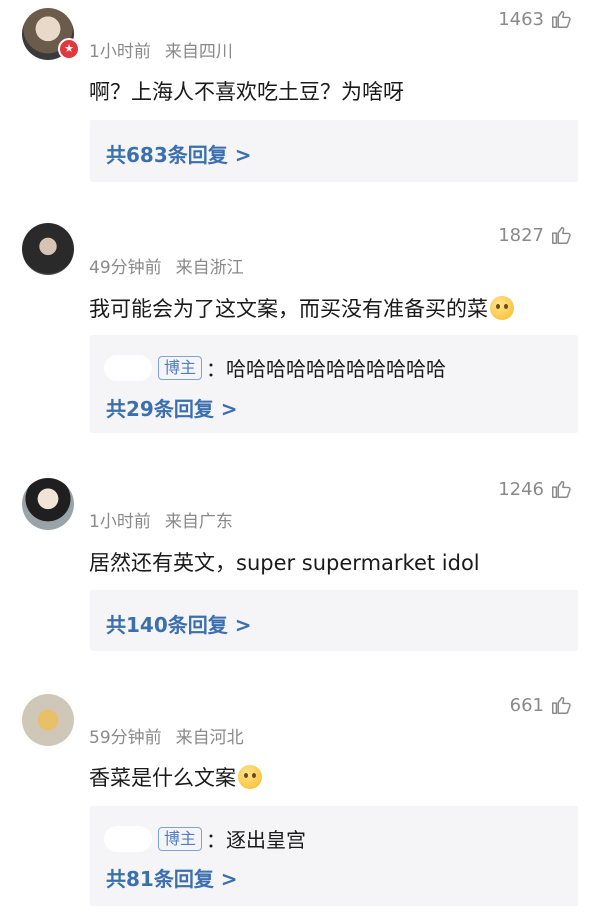 Image resolution: width=600 pixels, height=920 pixels. I want to click on comment-text: 居然还有英文，super supermarket idol, so click(284, 563).